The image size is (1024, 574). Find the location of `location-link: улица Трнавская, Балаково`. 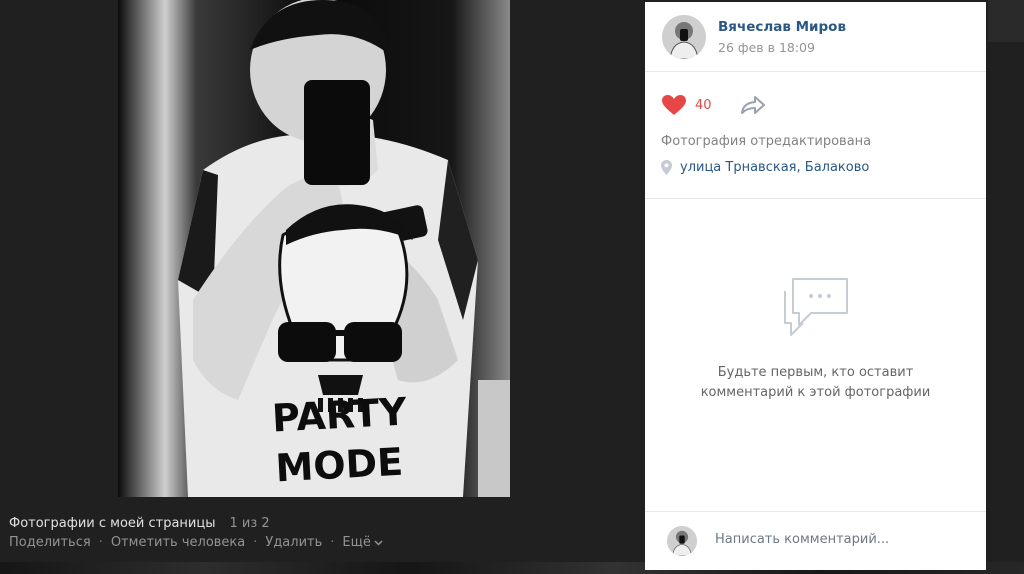

location-link: улица Трнавская, Балаково is located at coordinates (765, 167).